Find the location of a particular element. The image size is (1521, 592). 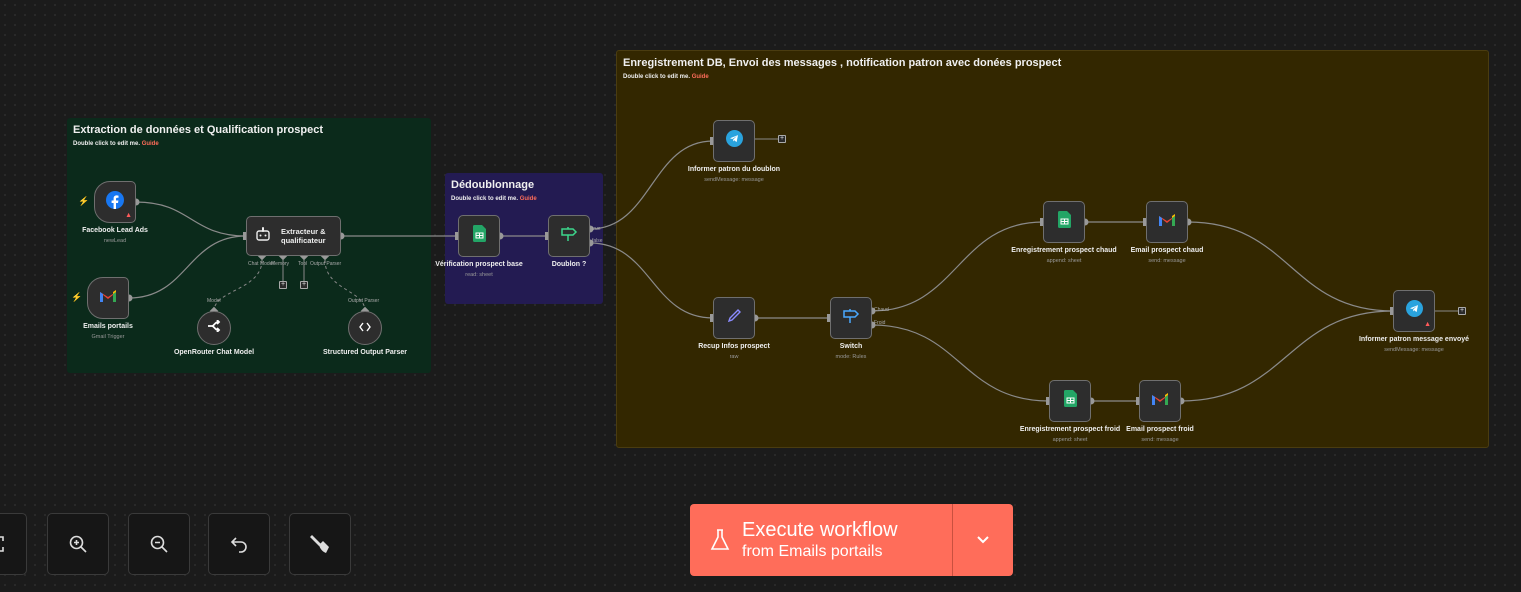

node-sw is located at coordinates (851, 318).